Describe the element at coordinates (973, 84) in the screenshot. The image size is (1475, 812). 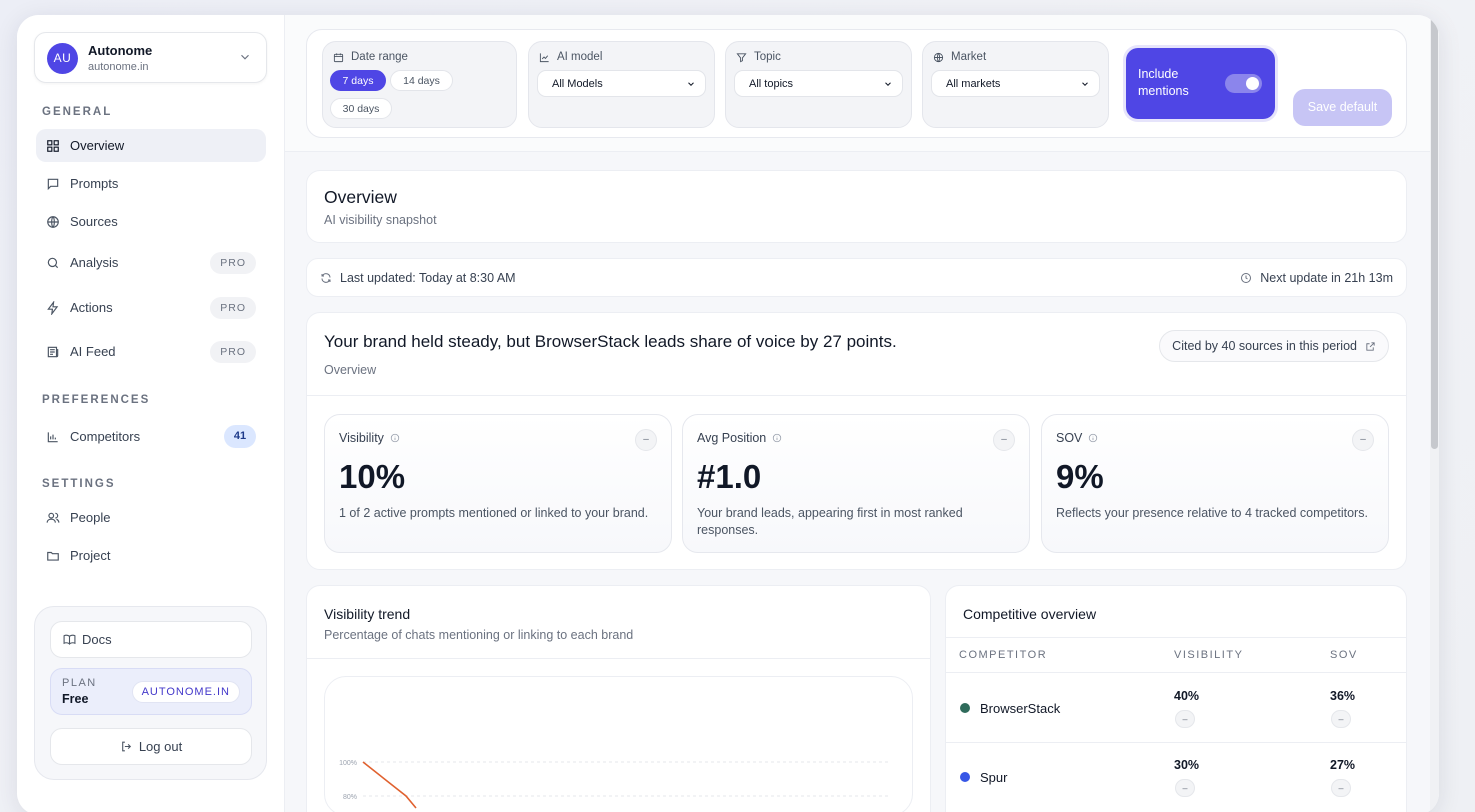
I see `market-value: All markets` at that location.